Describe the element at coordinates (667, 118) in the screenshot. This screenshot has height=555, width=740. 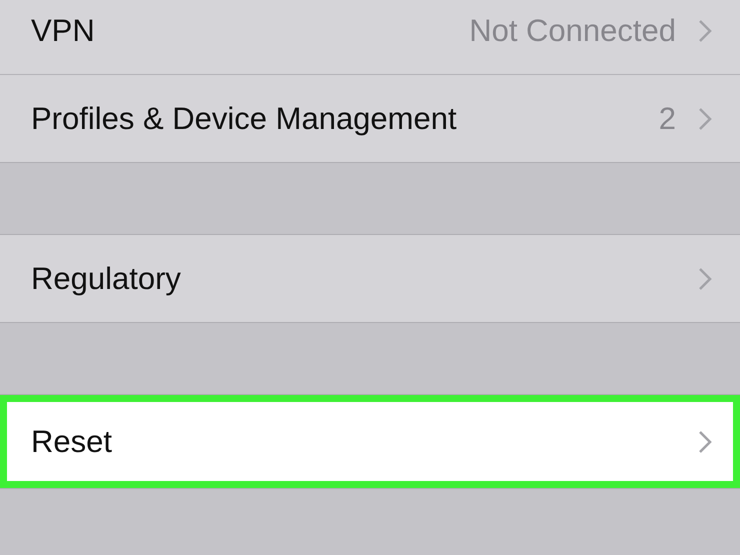
I see `row-value: 2` at that location.